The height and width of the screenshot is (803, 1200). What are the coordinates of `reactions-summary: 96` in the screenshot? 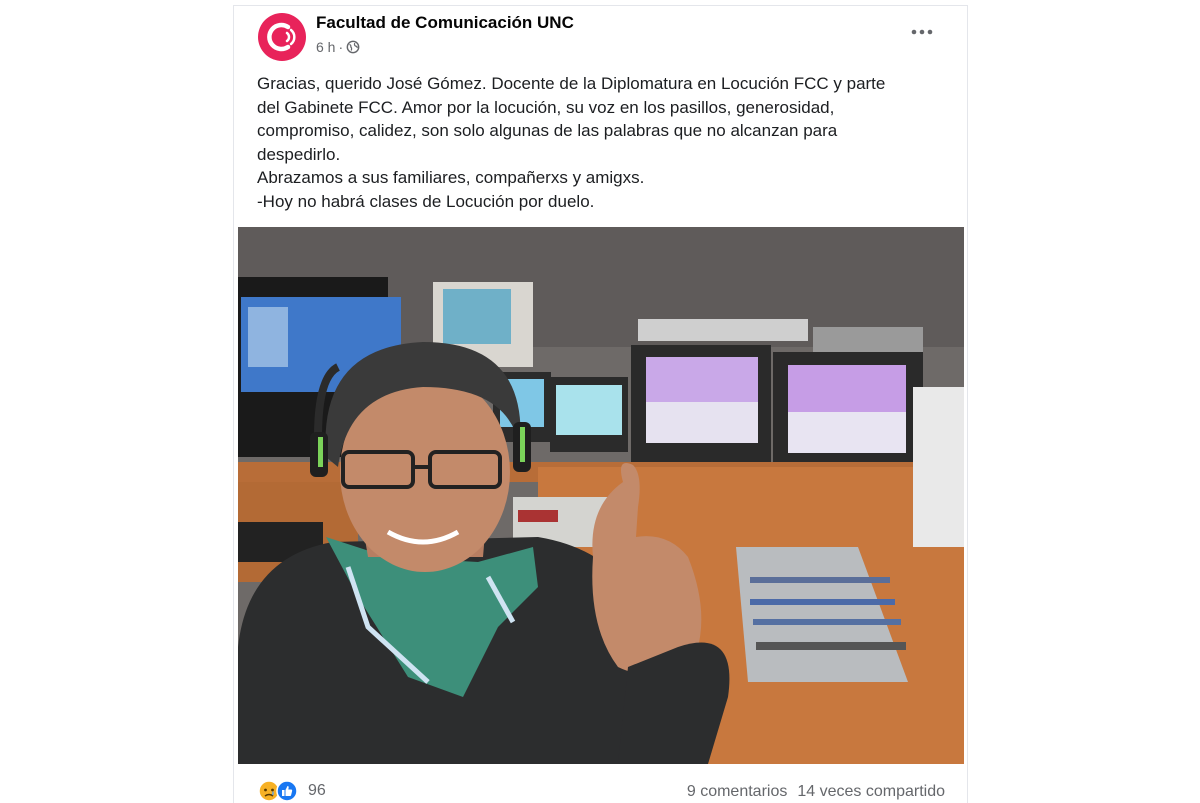 It's located at (292, 791).